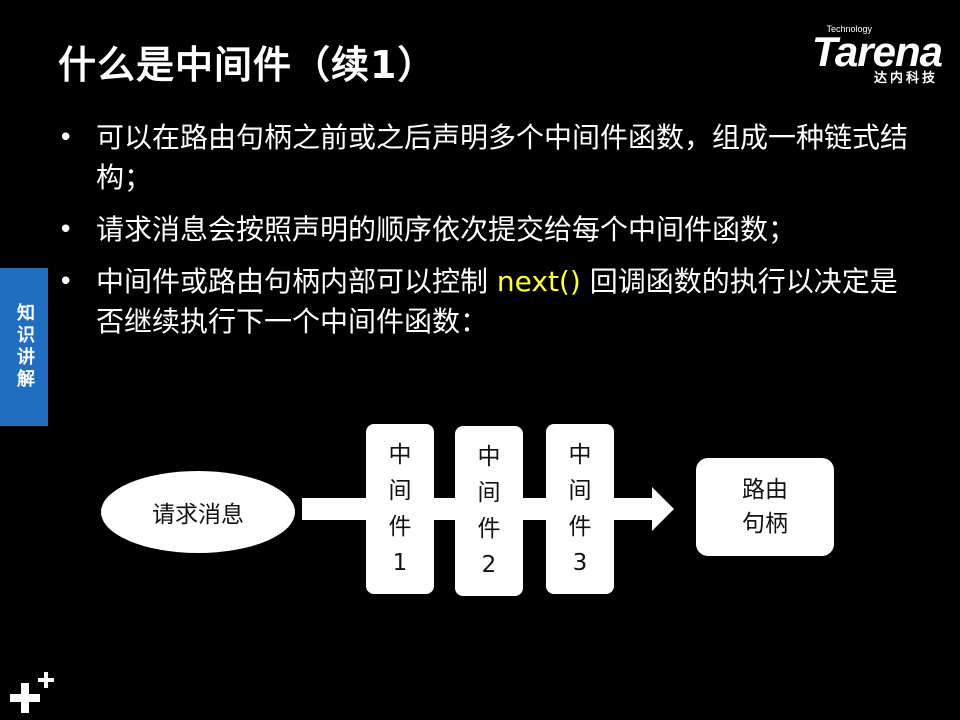 The width and height of the screenshot is (960, 720). Describe the element at coordinates (400, 563) in the screenshot. I see `middleware-number: 1` at that location.